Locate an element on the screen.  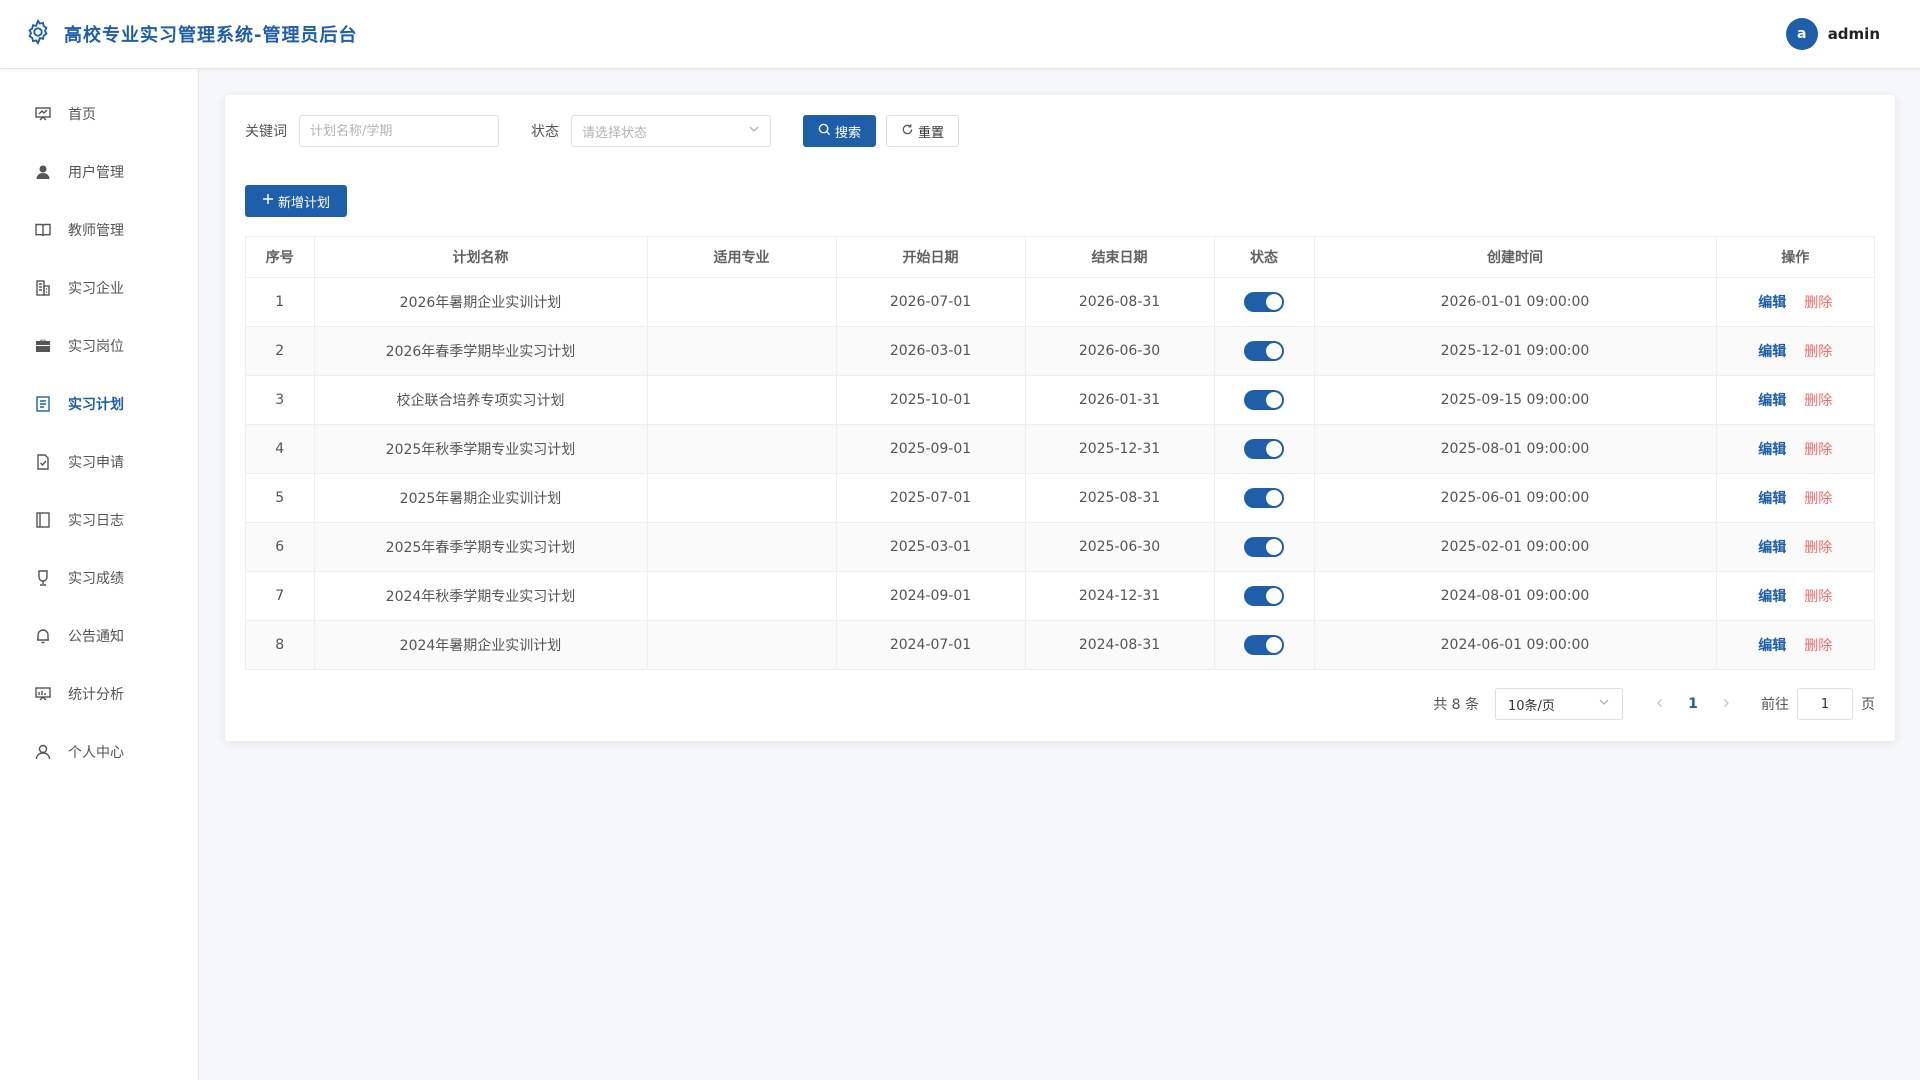
avatar: a is located at coordinates (1801, 34).